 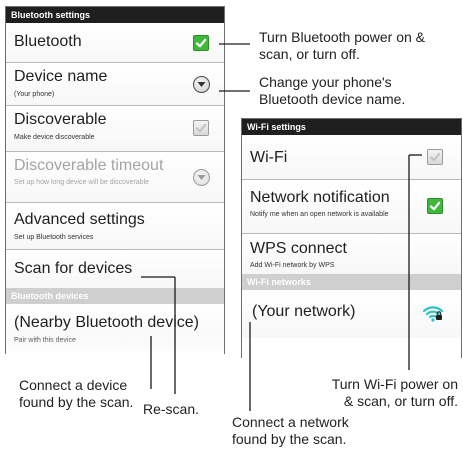 What do you see at coordinates (76, 402) in the screenshot?
I see `connect-device-callout-line2: found by the scan.` at bounding box center [76, 402].